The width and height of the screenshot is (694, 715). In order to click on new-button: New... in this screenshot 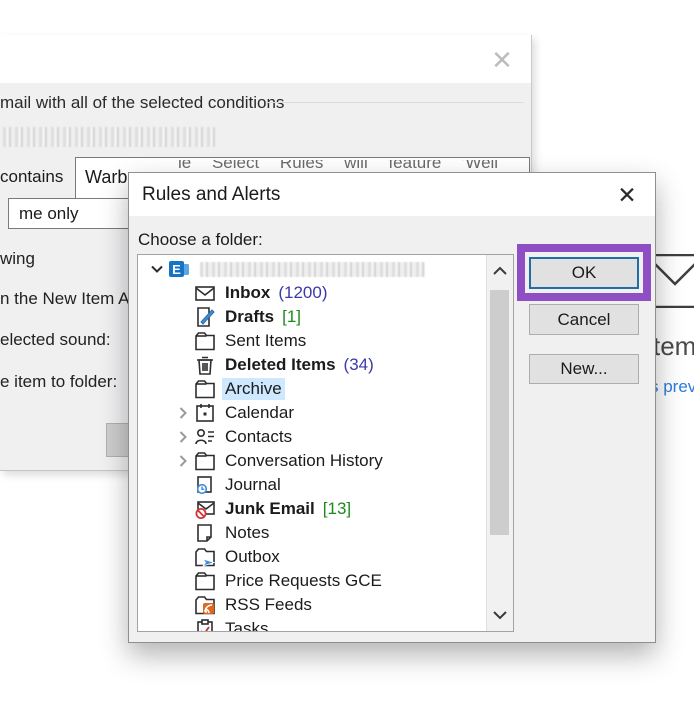, I will do `click(584, 369)`.